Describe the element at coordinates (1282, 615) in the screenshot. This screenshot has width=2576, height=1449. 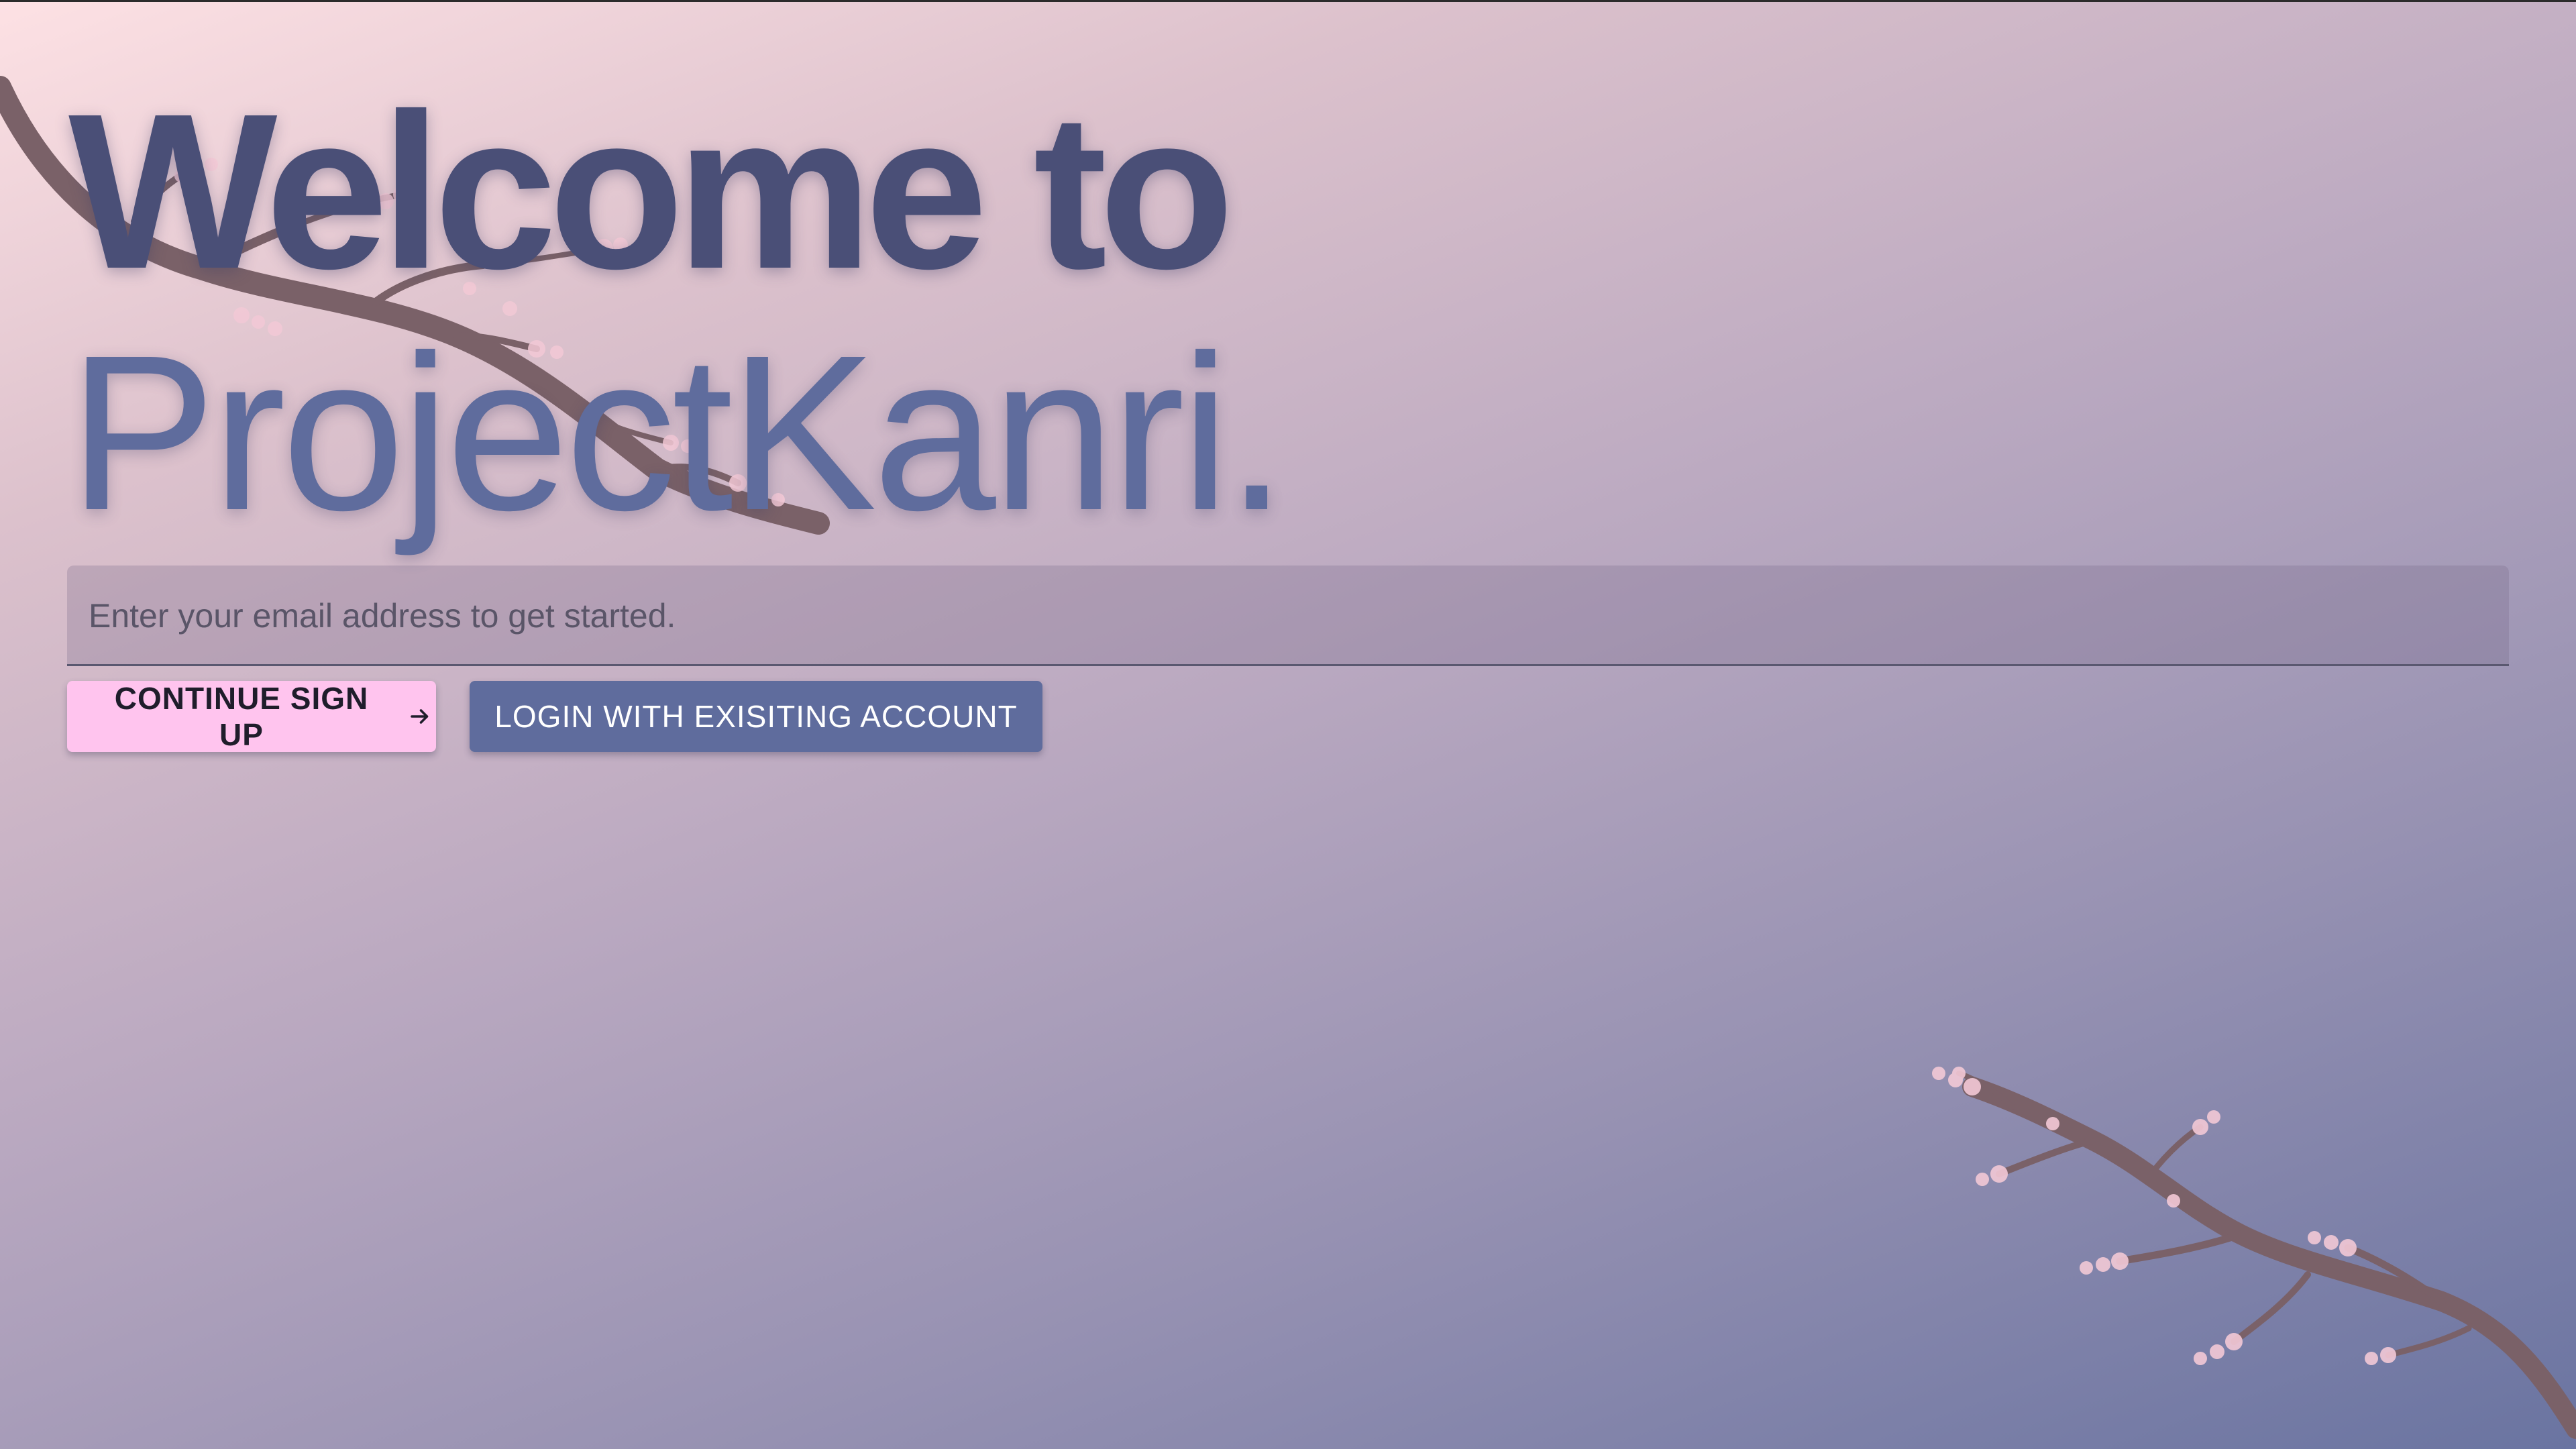
I see `email-input` at that location.